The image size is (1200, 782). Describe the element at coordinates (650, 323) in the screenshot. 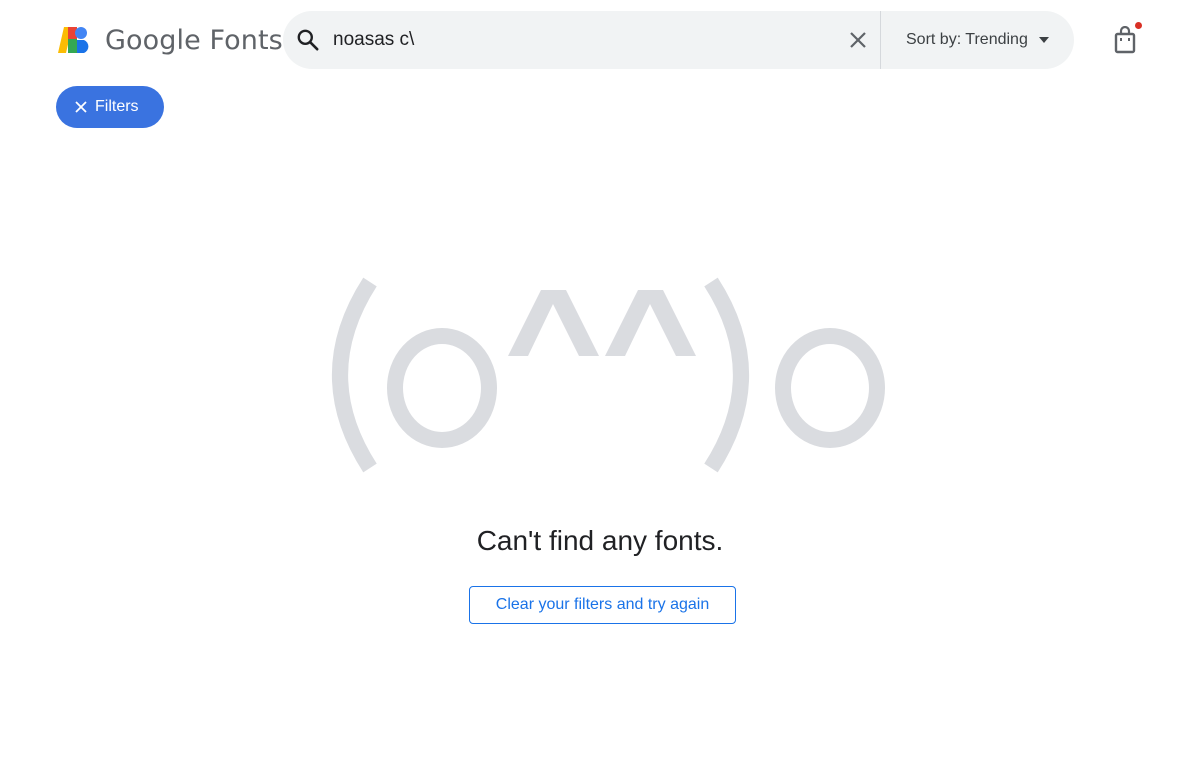

I see `kaomoji-right-caret` at that location.